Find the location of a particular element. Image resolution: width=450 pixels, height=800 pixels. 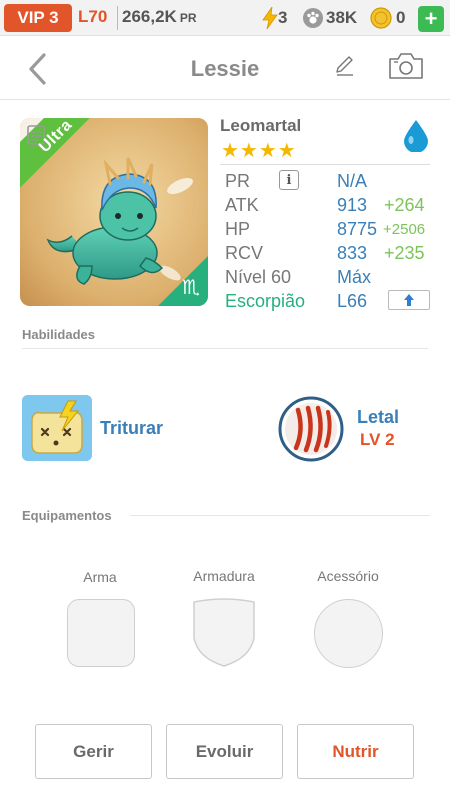

paw-value: 38K is located at coordinates (342, 17).